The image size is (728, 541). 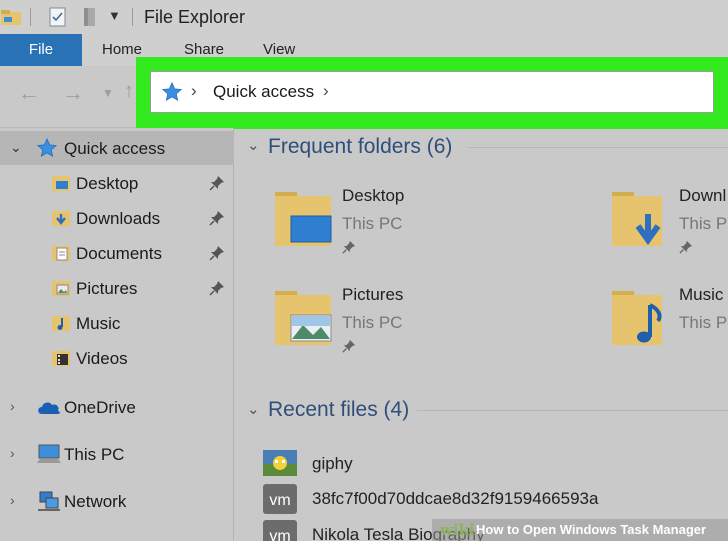 What do you see at coordinates (360, 147) in the screenshot?
I see `frequent-folders-header: Frequent folders (6)` at bounding box center [360, 147].